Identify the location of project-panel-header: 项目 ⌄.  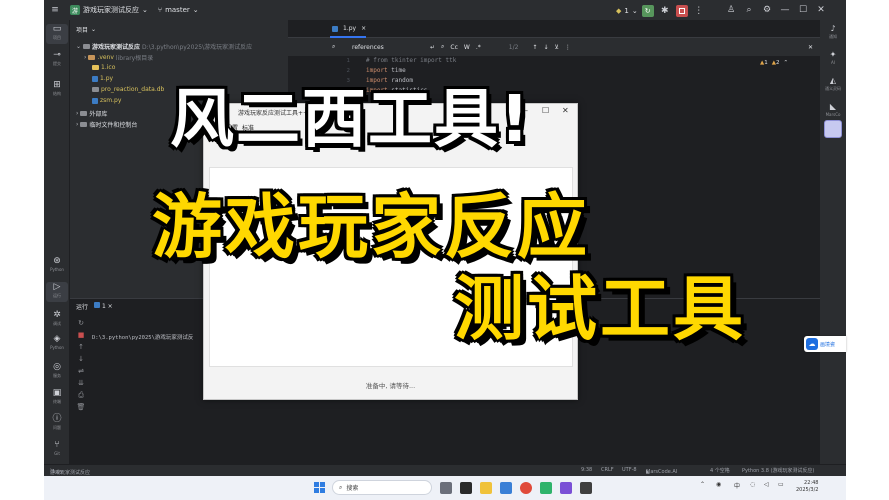
(179, 29).